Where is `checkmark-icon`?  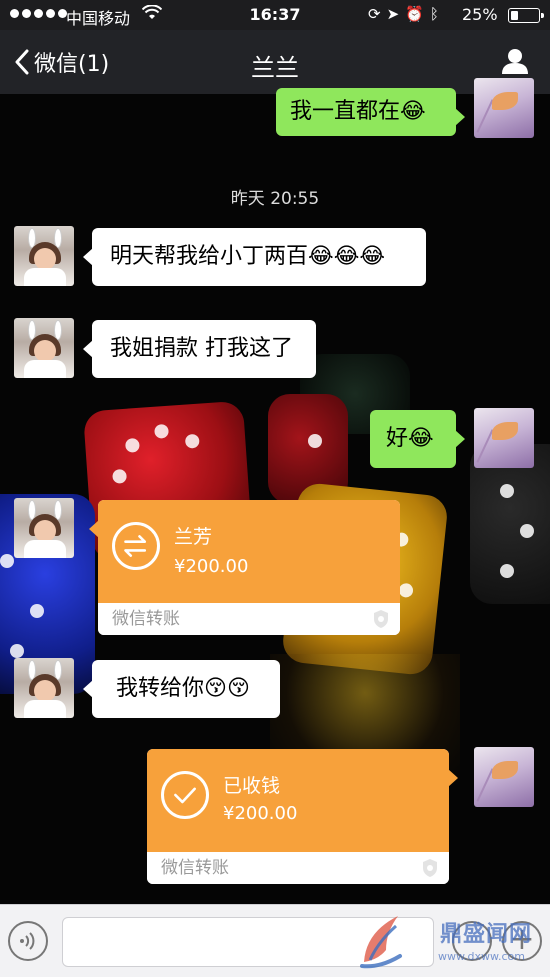
checkmark-icon is located at coordinates (185, 795).